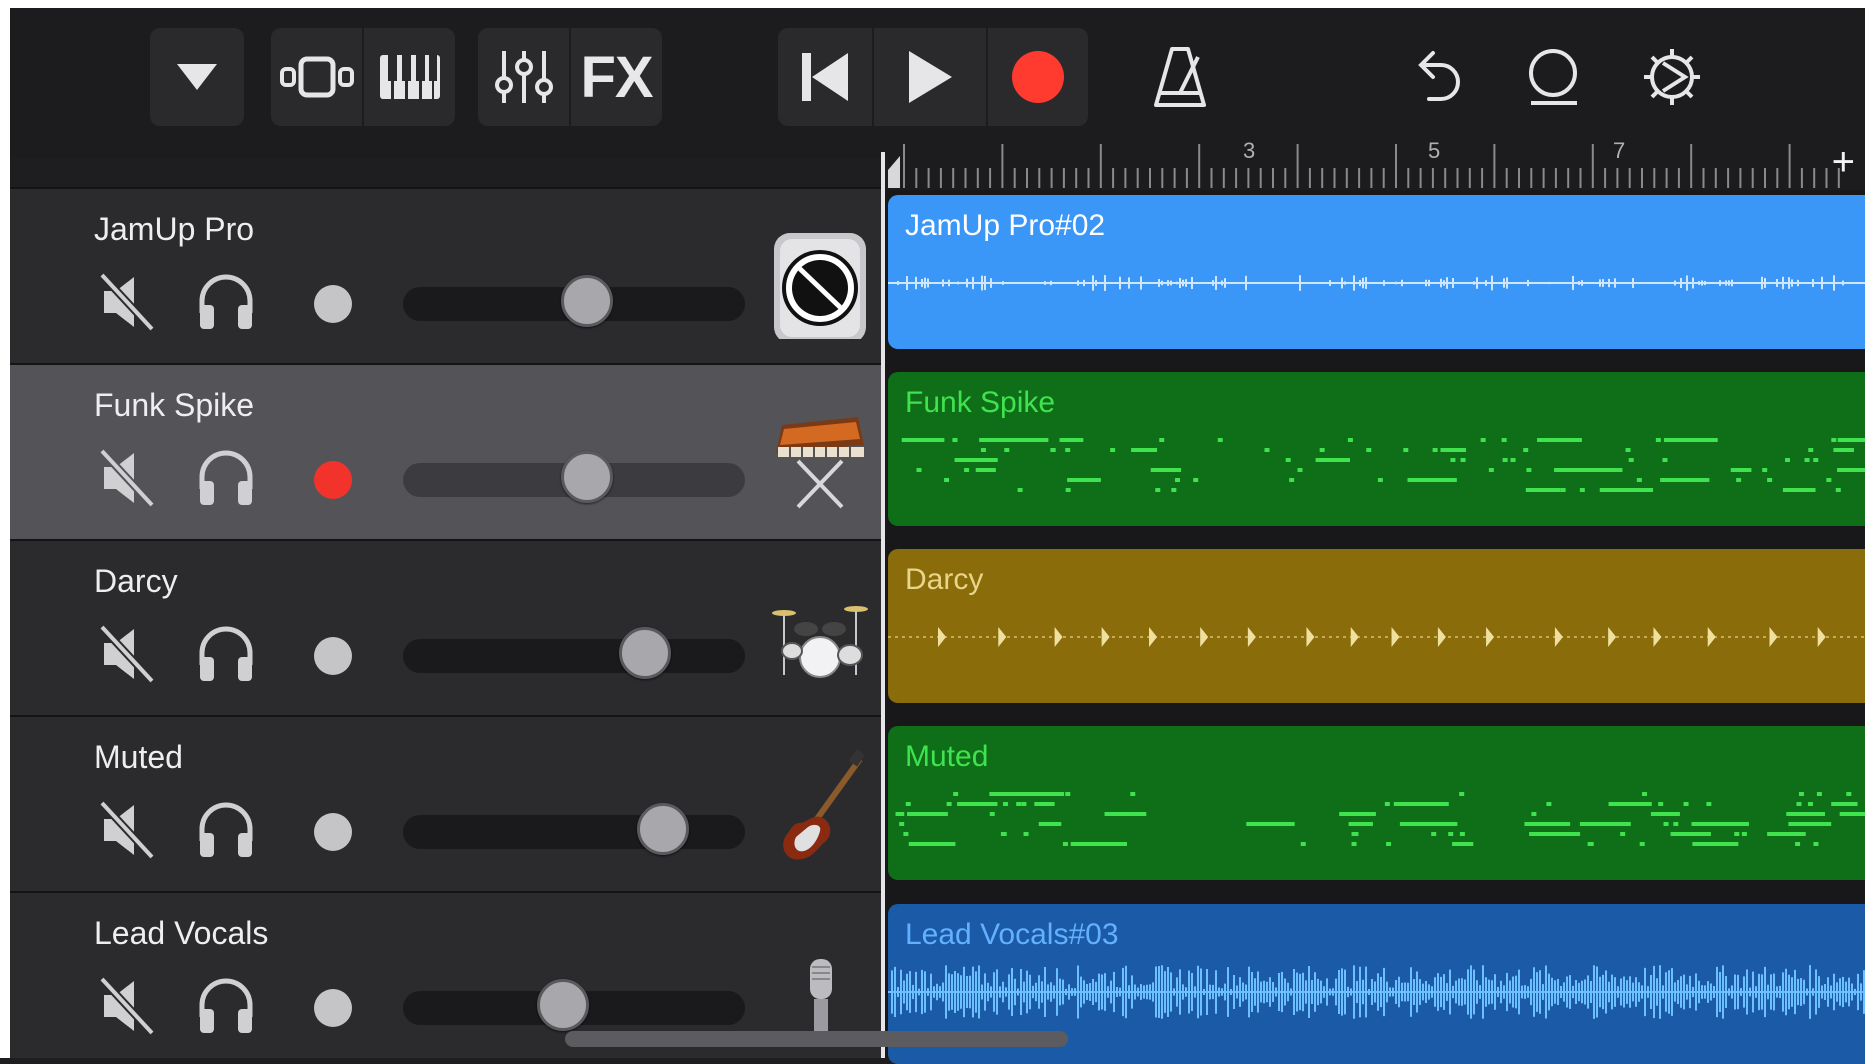 Image resolution: width=1865 pixels, height=1064 pixels. Describe the element at coordinates (136, 581) in the screenshot. I see `track-name: Darcy` at that location.